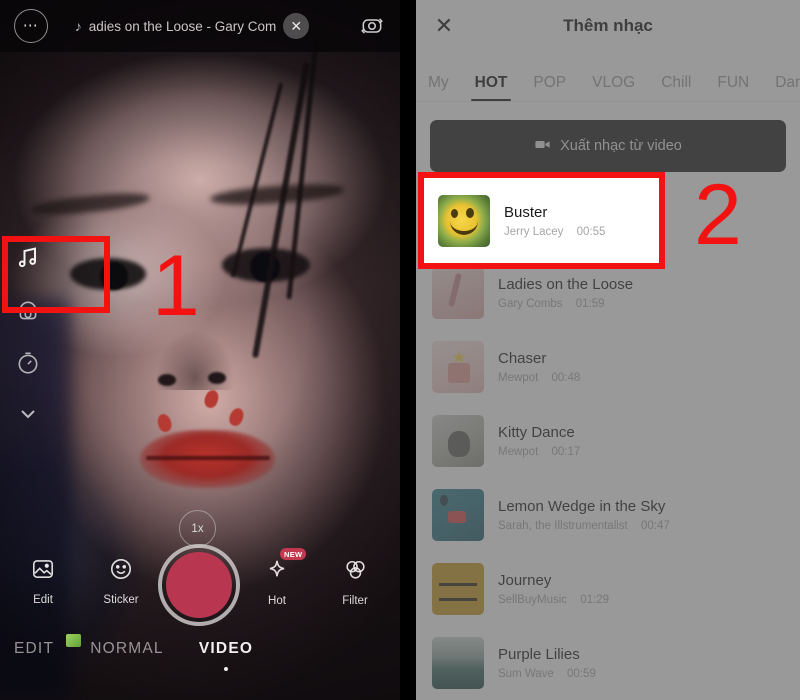 This screenshot has height=700, width=800. Describe the element at coordinates (226, 648) in the screenshot. I see `mode-video-label: VIDEO` at that location.